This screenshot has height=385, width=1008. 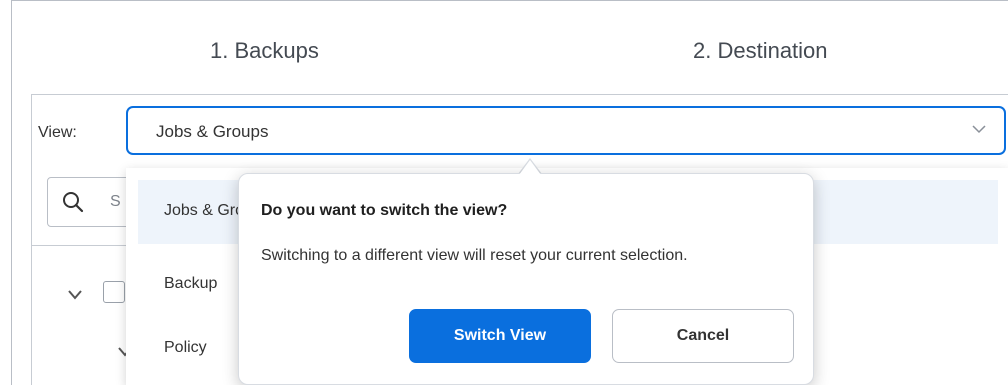 I want to click on panel-border, so click(x=31, y=239).